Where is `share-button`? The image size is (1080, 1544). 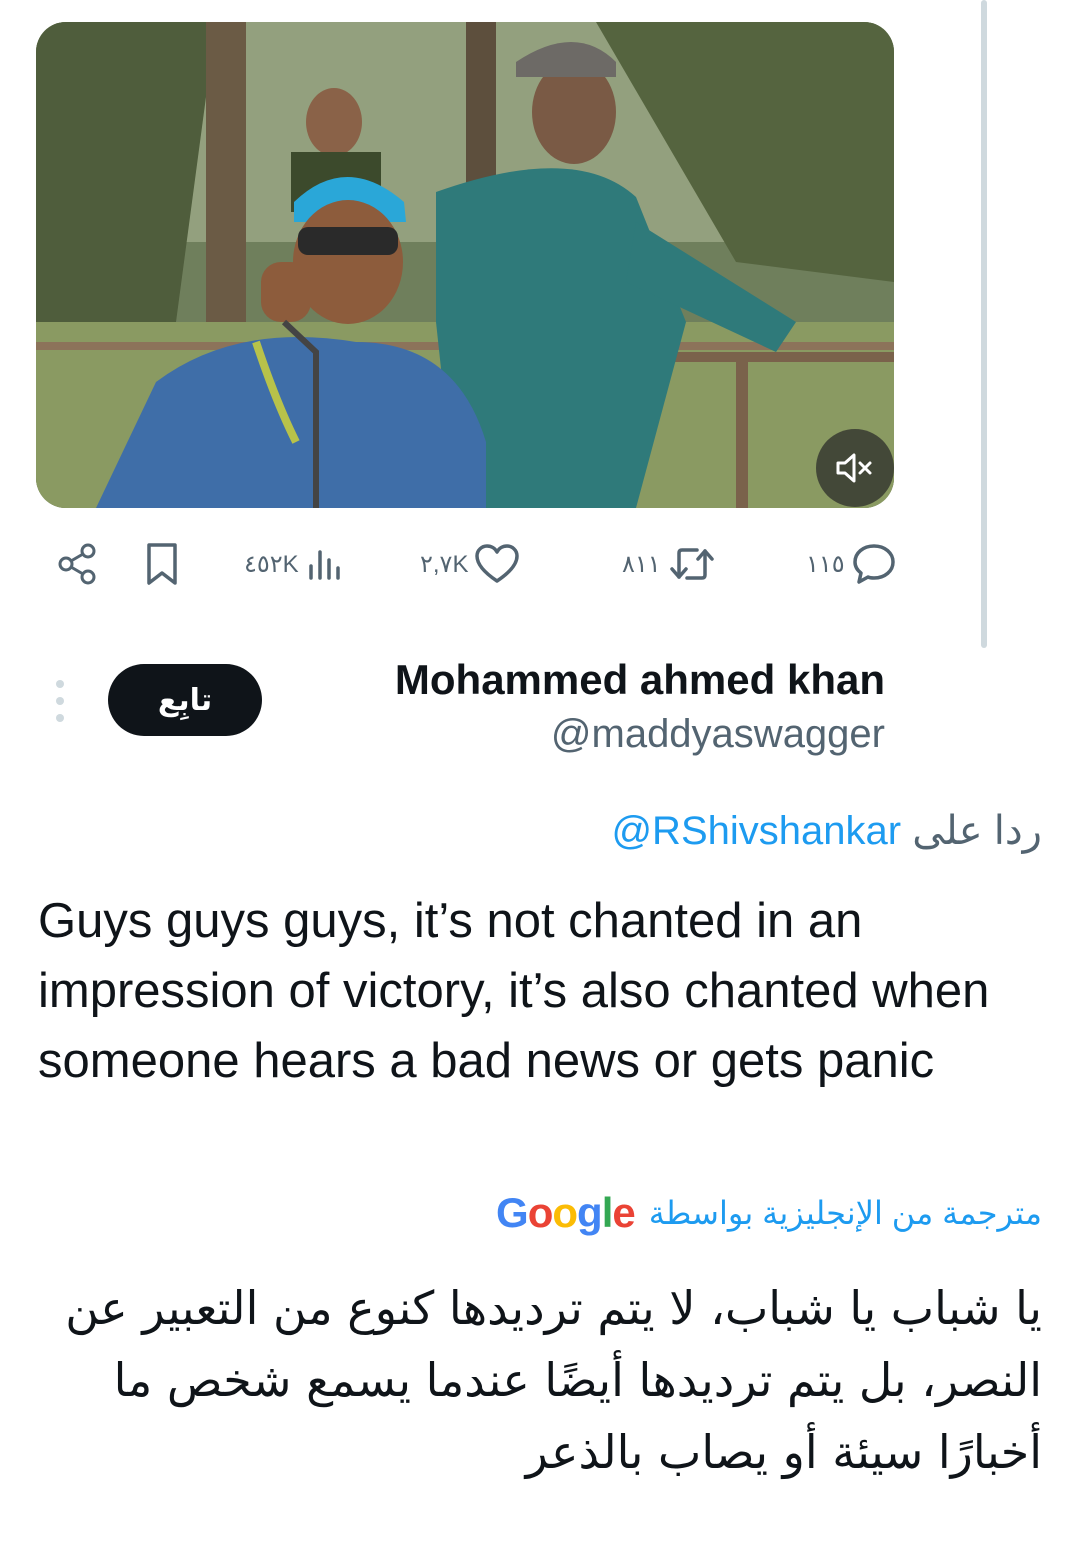 share-button is located at coordinates (77, 564).